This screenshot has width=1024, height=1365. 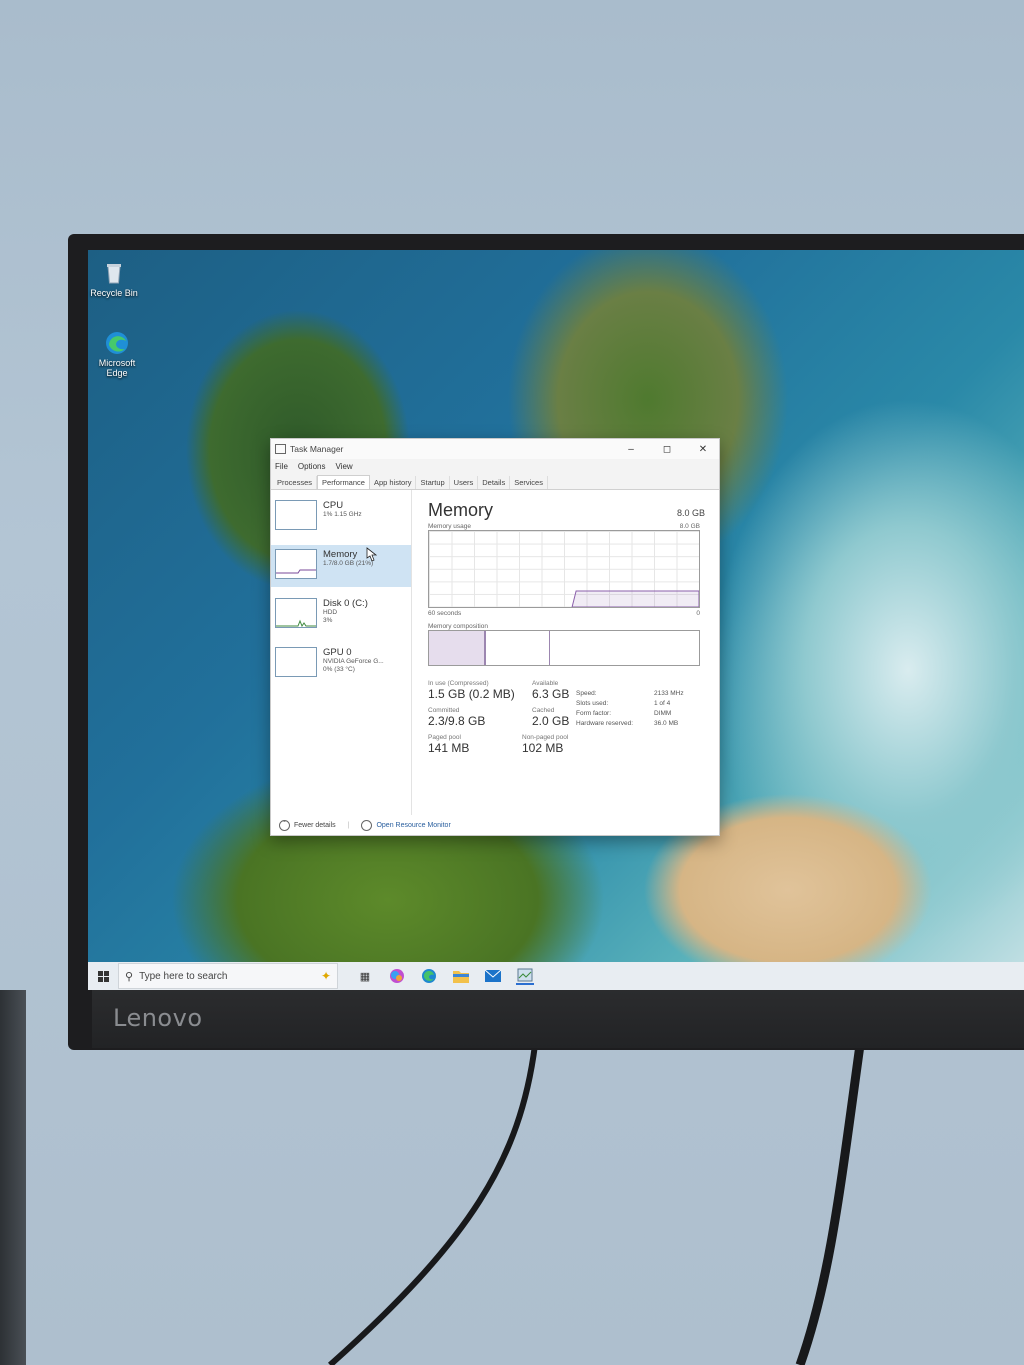 I want to click on disk-thumbnail-graph, so click(x=296, y=613).